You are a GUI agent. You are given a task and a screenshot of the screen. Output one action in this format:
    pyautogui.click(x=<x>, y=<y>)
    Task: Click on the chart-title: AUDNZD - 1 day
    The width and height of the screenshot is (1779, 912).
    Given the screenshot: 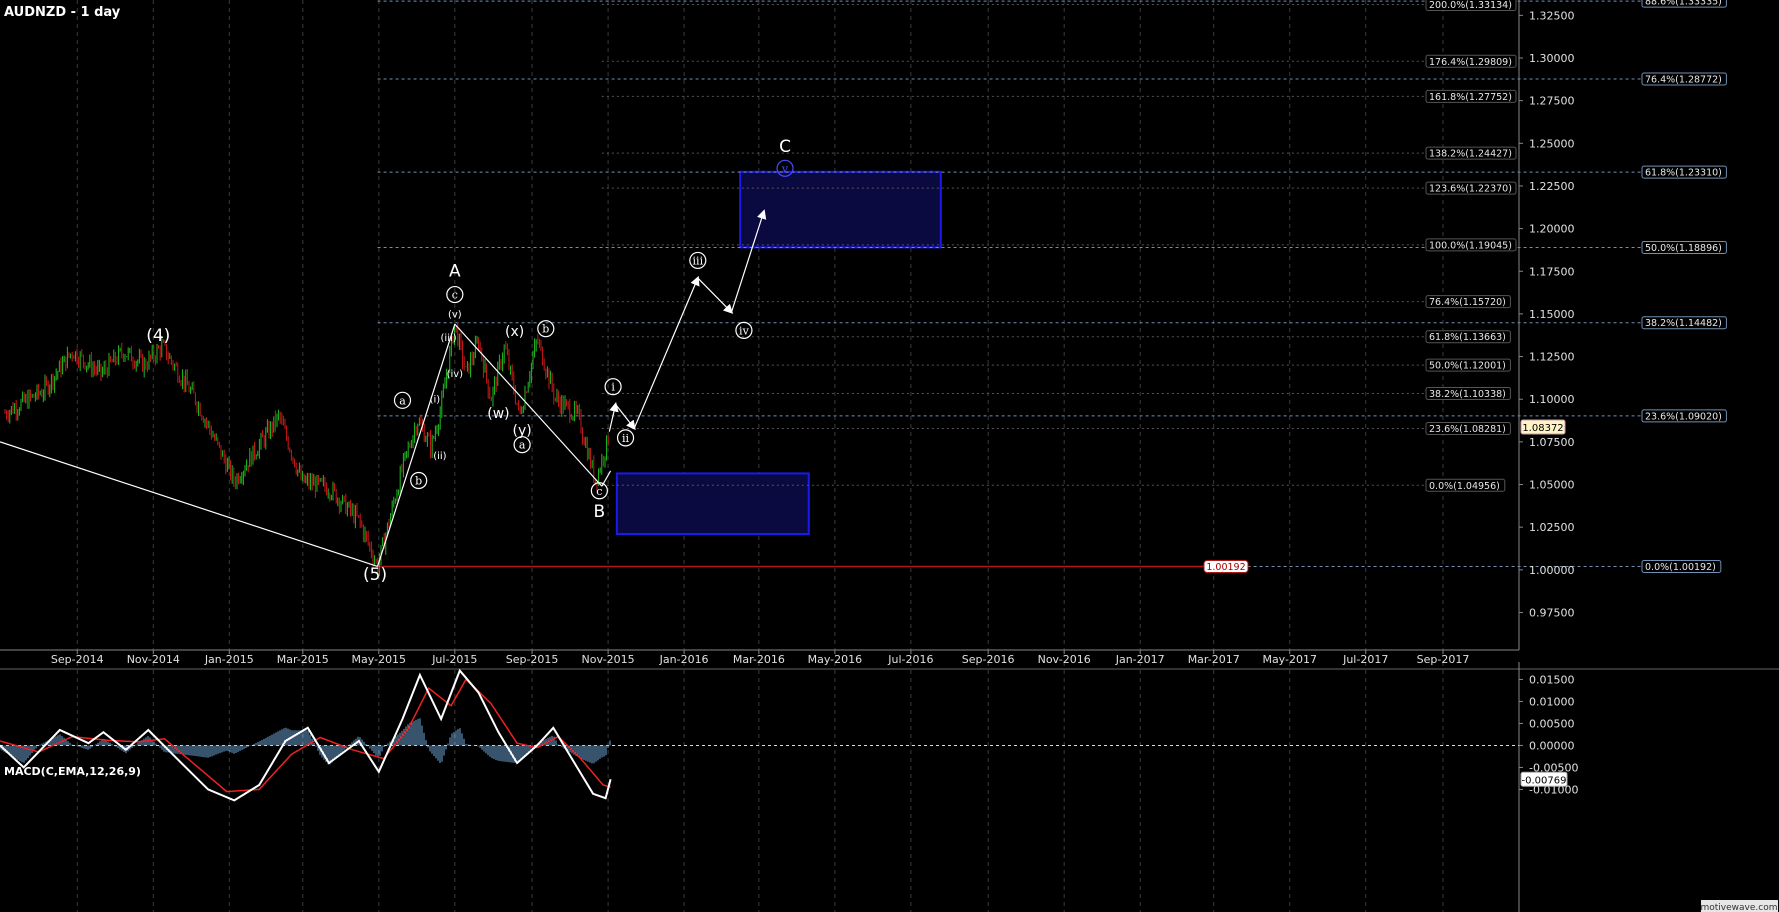 What is the action you would take?
    pyautogui.click(x=62, y=12)
    